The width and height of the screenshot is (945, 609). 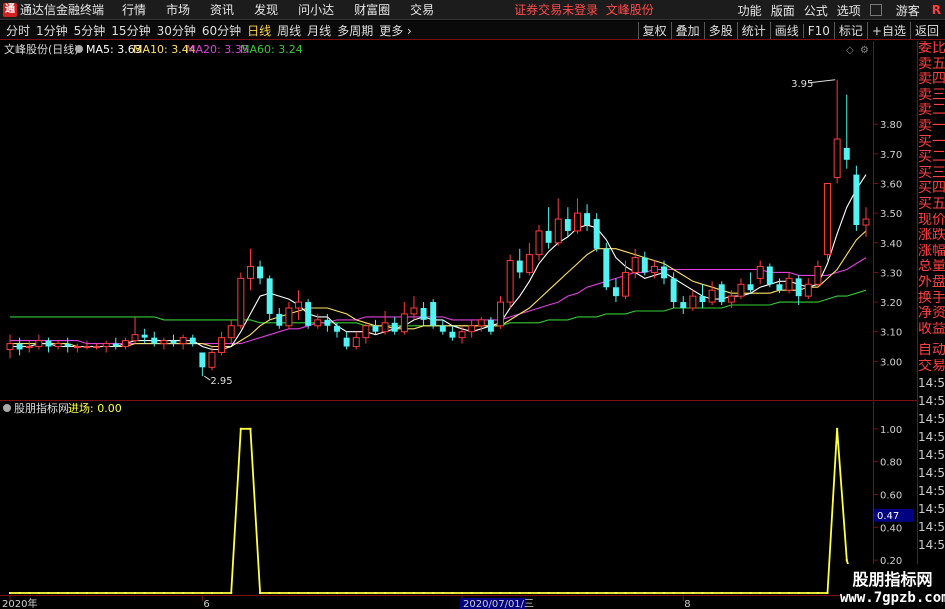 I want to click on trade-label: 交易, so click(x=931, y=367).